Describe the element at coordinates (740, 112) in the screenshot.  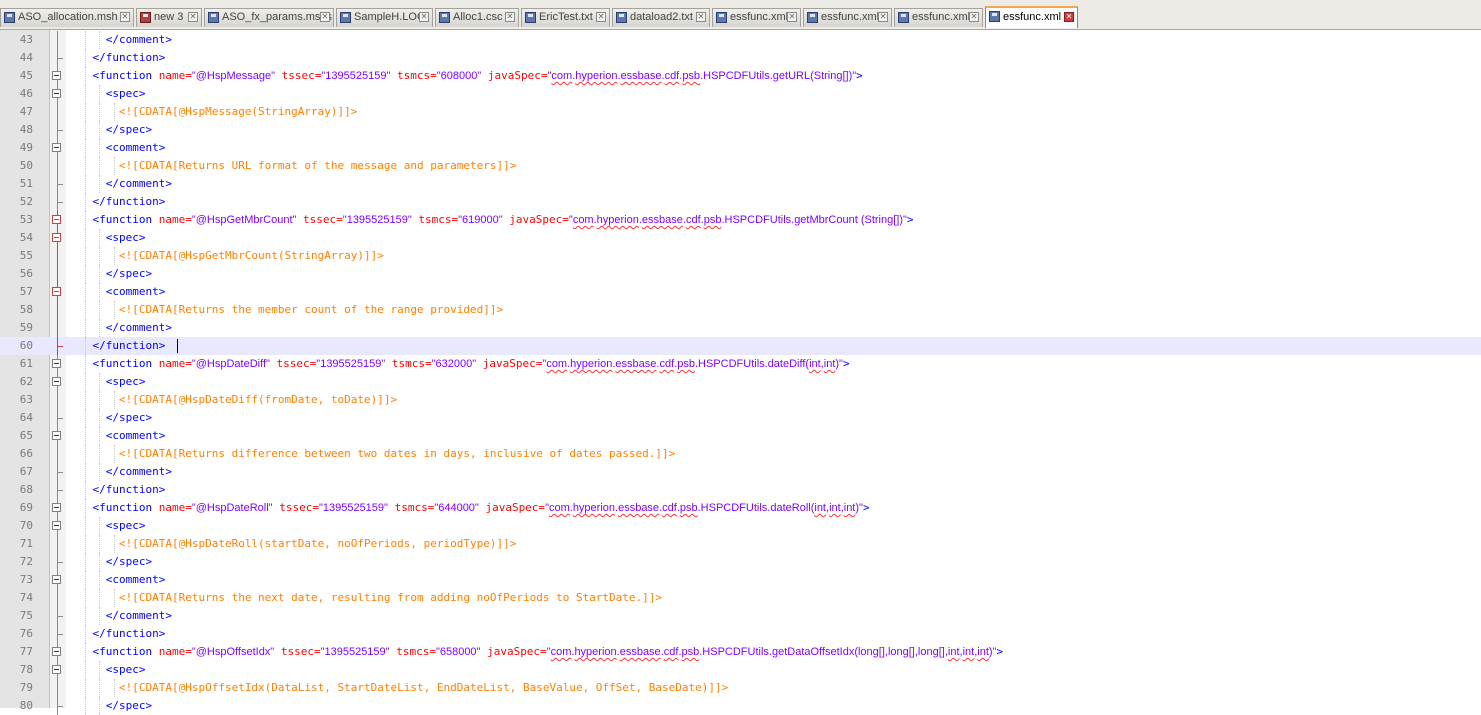
I see `code-line: 47 <![CDATA[@HspMessage(StringArray)]]>` at that location.